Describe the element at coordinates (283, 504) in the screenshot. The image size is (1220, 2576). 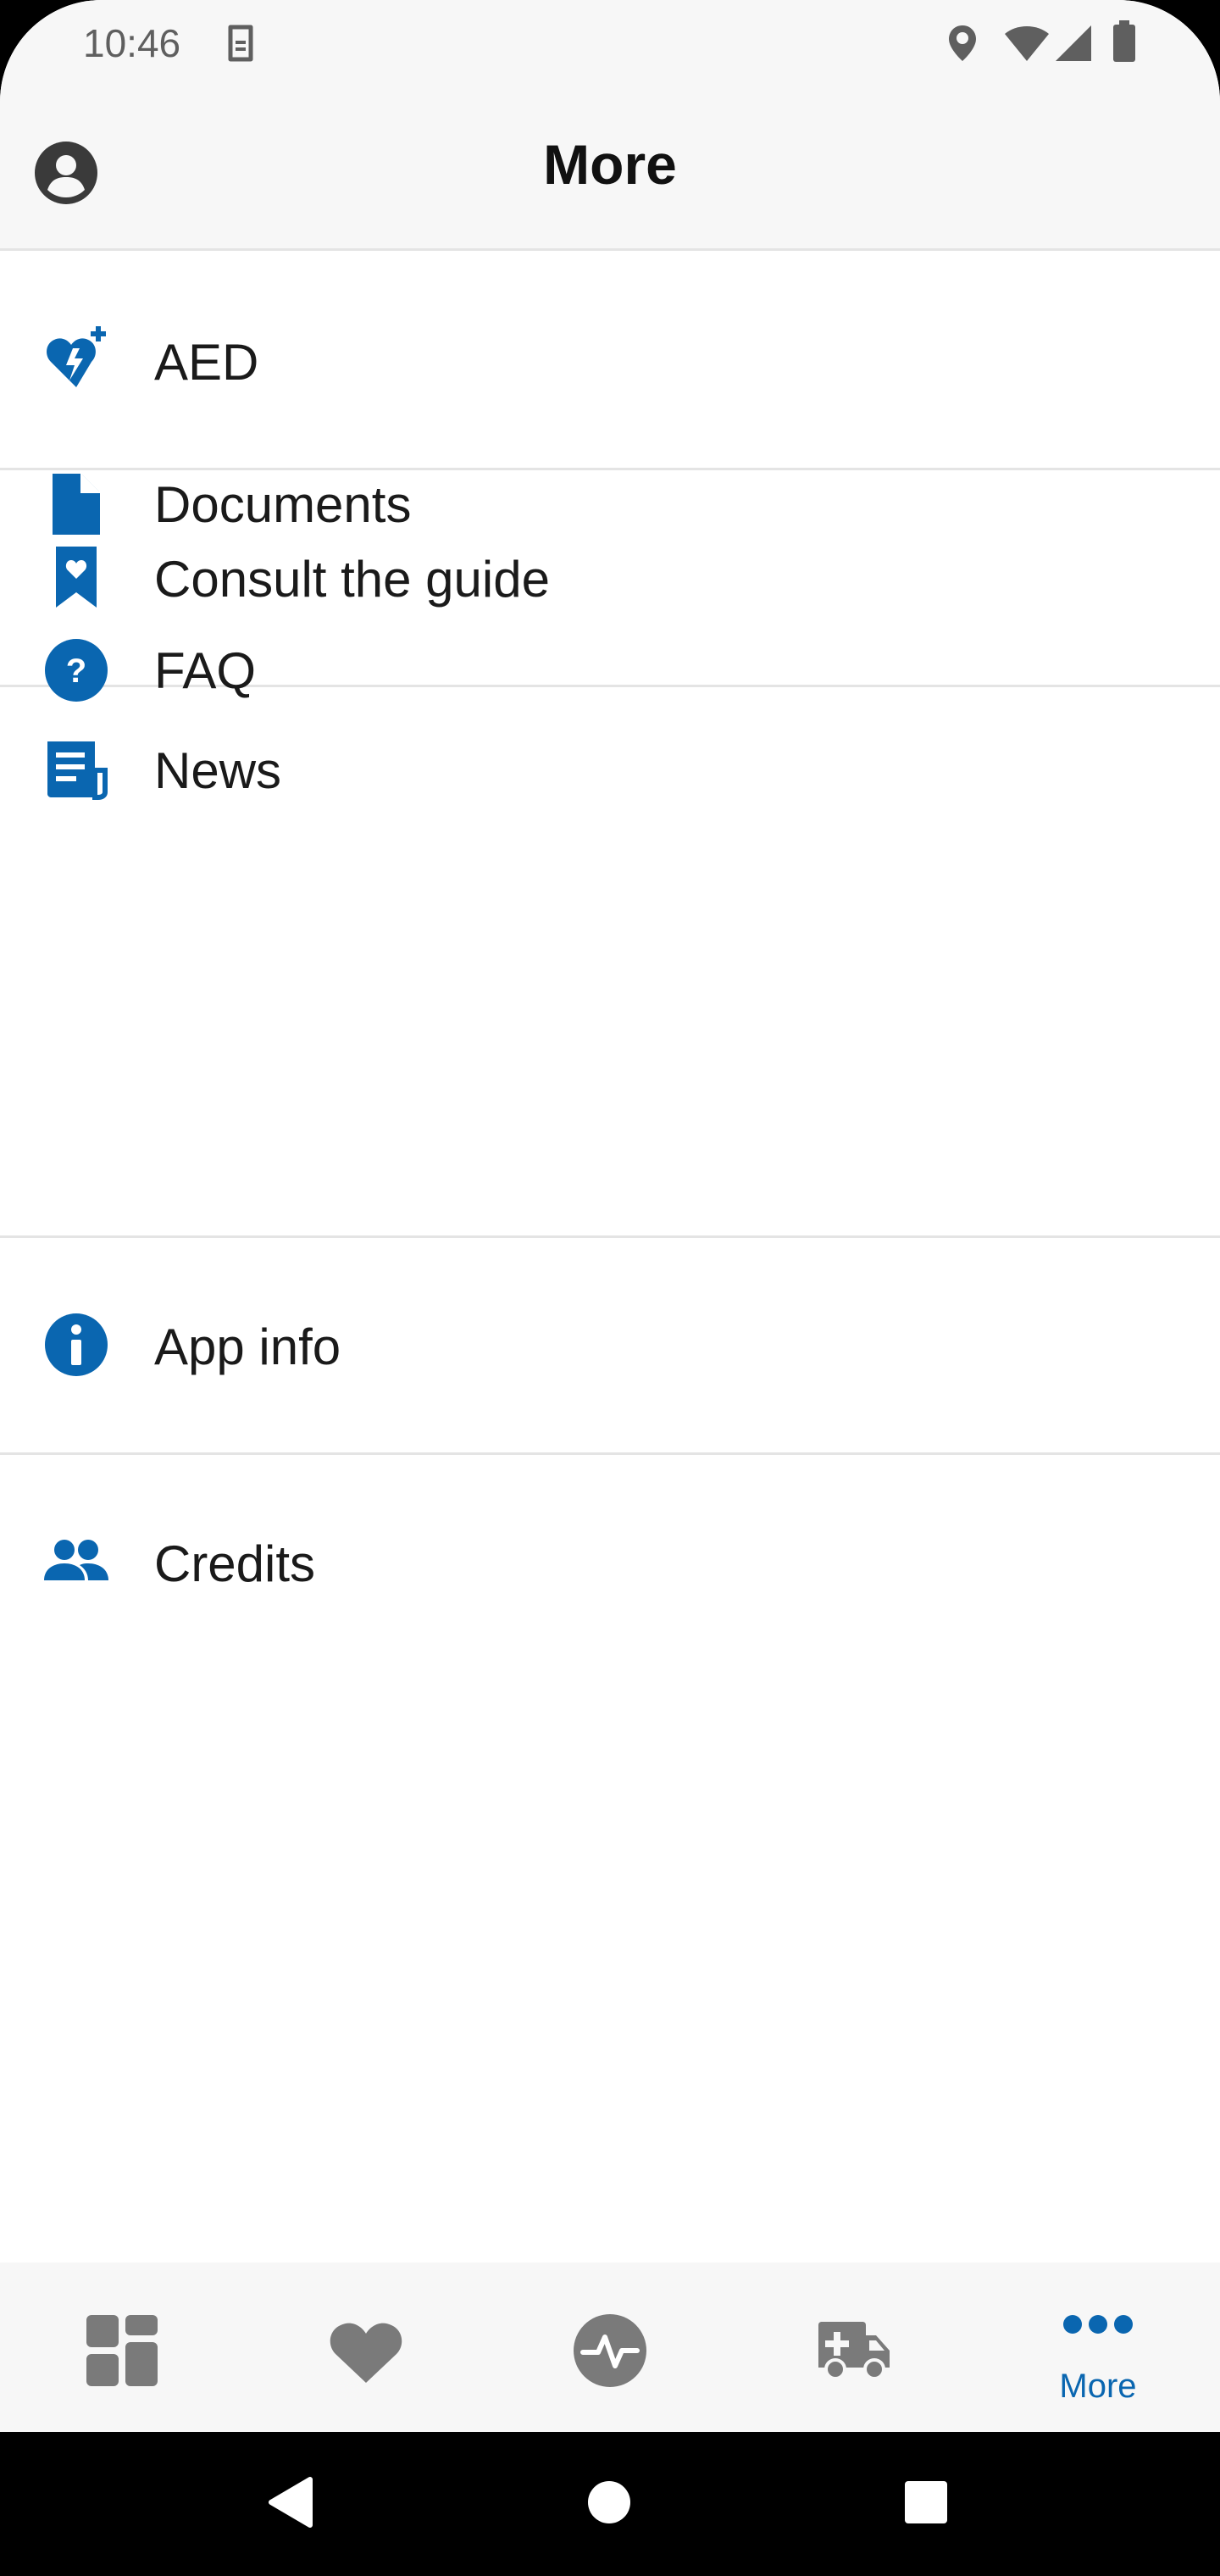
I see `menu-item-label: Documents` at that location.